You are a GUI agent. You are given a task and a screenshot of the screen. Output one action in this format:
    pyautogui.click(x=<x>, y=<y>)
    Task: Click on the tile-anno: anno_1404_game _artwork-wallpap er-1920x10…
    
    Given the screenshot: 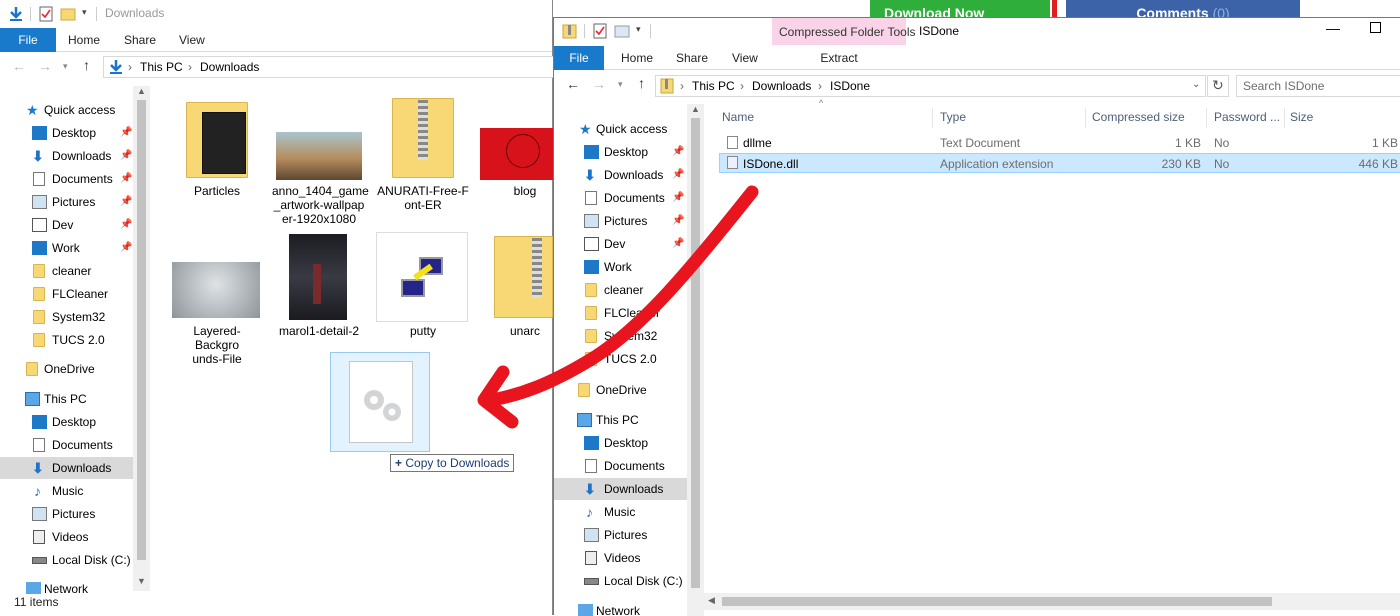 What is the action you would take?
    pyautogui.click(x=320, y=162)
    